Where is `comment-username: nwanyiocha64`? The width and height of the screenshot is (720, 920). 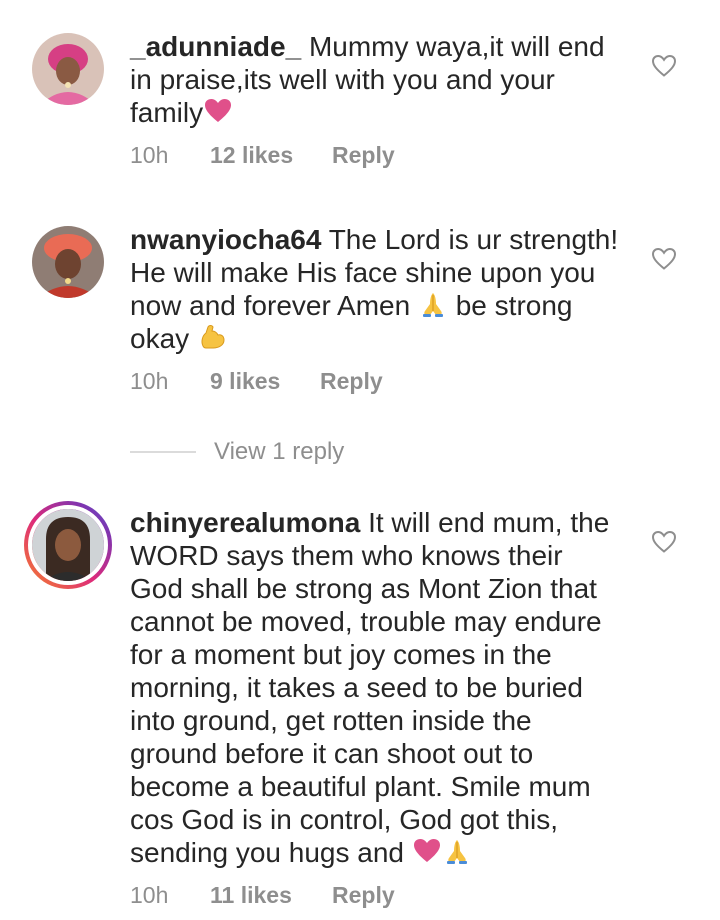
comment-username: nwanyiocha64 is located at coordinates (225, 239).